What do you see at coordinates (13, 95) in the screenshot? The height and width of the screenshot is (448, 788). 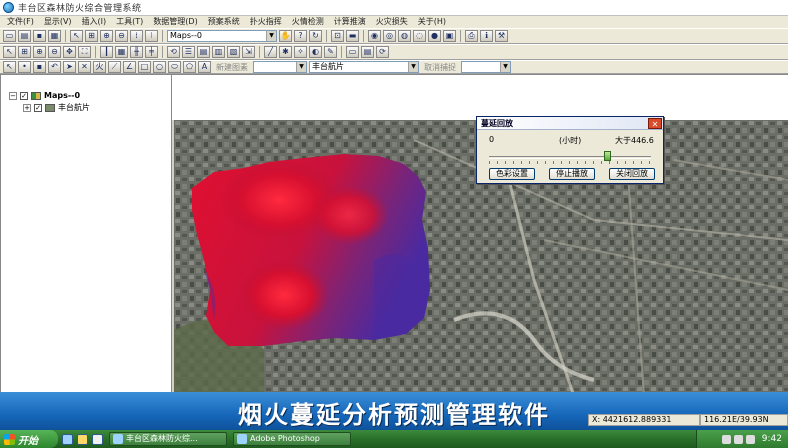 I see `collapse-icon: −` at bounding box center [13, 95].